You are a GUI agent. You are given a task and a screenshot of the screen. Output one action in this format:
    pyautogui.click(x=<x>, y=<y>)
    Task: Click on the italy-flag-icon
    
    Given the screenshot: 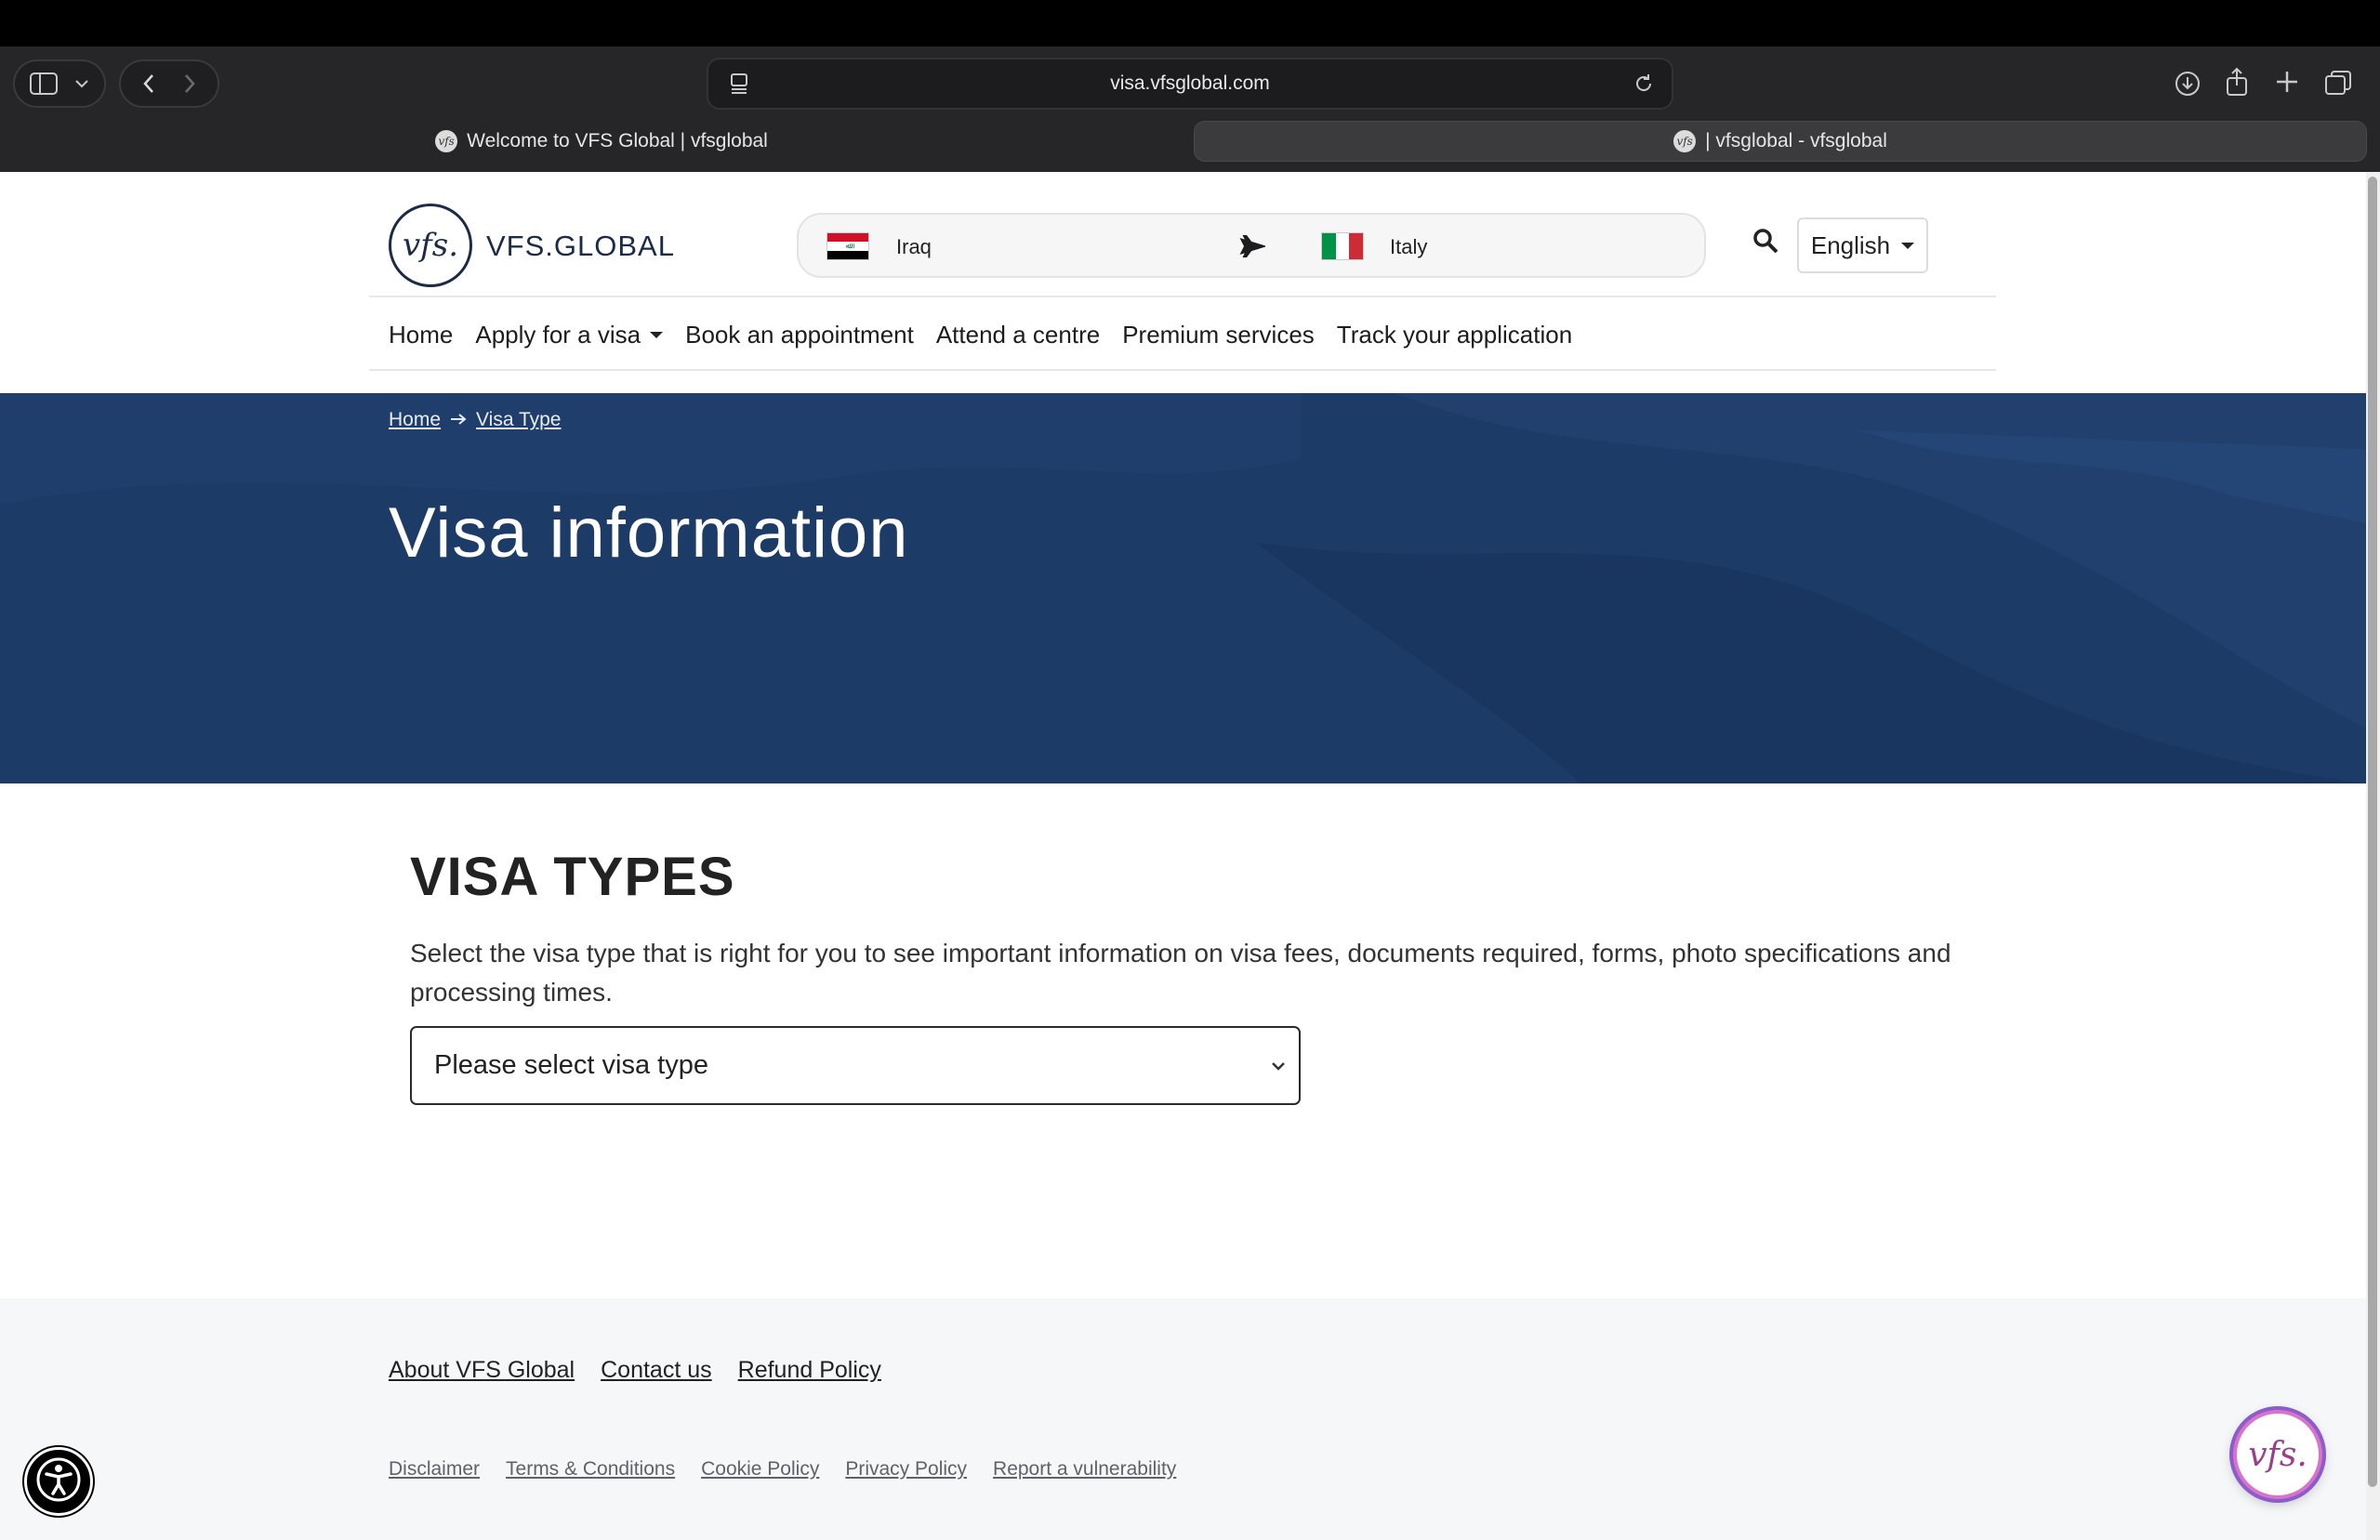 What is the action you would take?
    pyautogui.click(x=1342, y=246)
    